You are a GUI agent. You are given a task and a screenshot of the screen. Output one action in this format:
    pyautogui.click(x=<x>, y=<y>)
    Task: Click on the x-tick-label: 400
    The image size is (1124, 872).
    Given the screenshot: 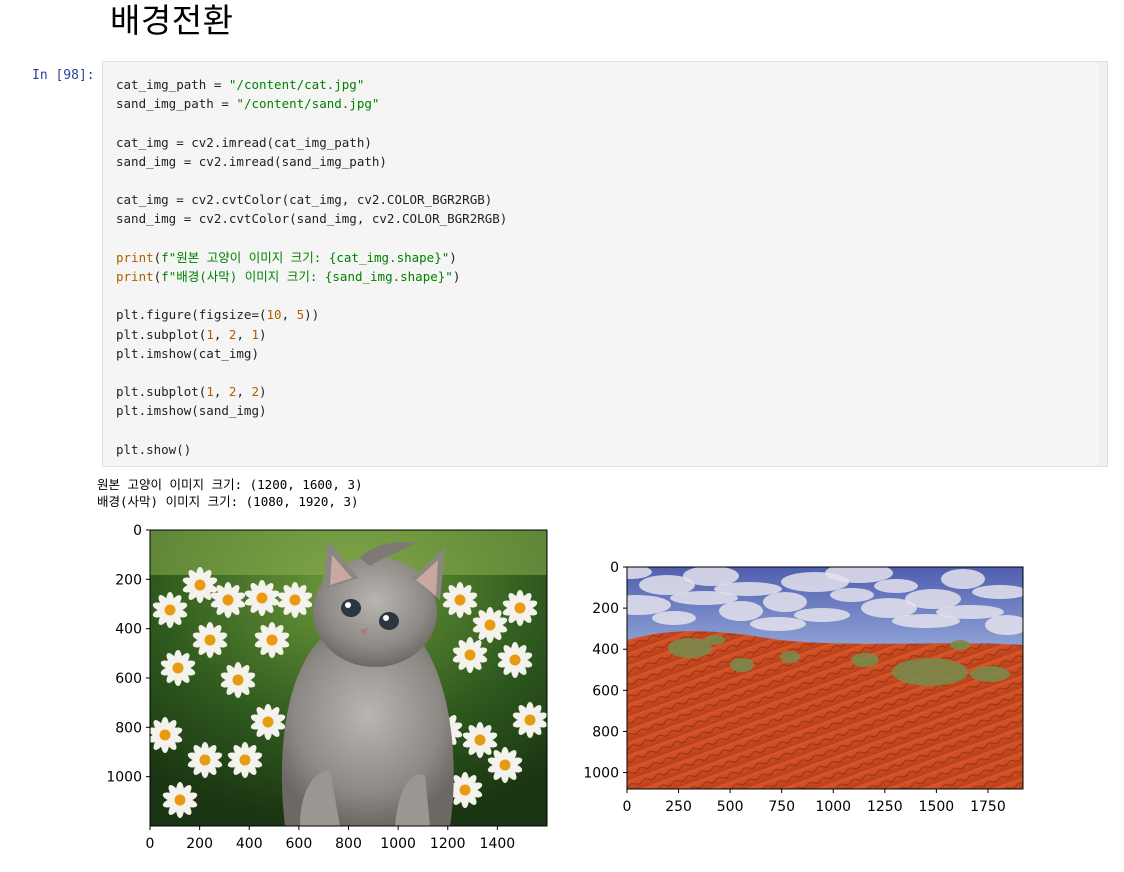 What is the action you would take?
    pyautogui.click(x=249, y=844)
    